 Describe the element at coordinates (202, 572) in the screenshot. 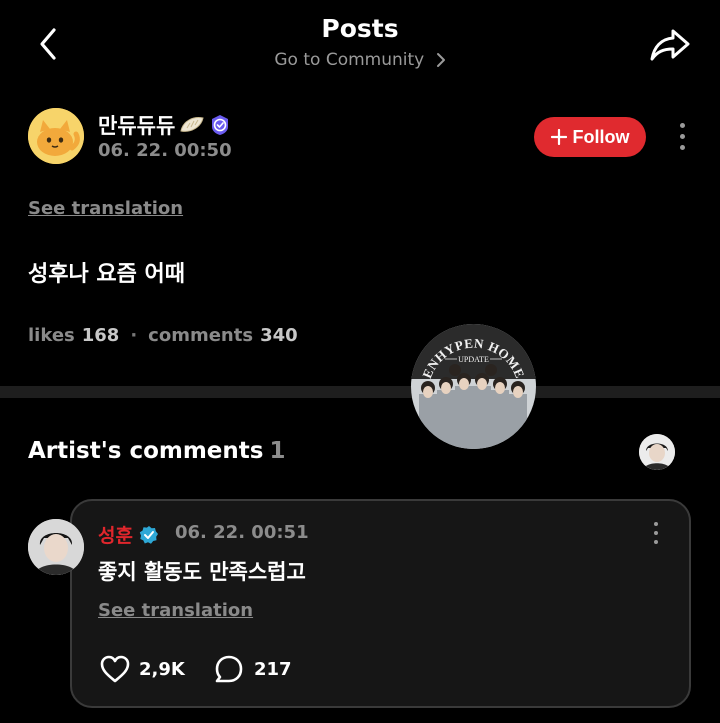

I see `comment-body: 좋지 활동도 만족스럽고` at that location.